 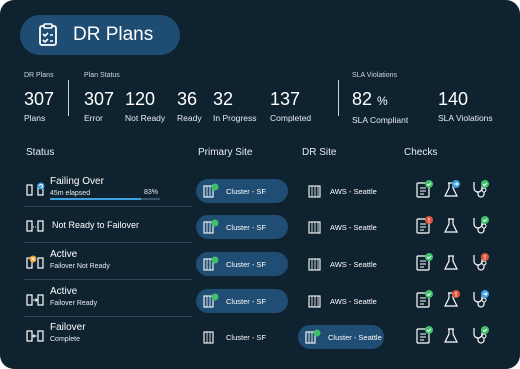 What do you see at coordinates (480, 262) in the screenshot?
I see `stethoscope-error-icon` at bounding box center [480, 262].